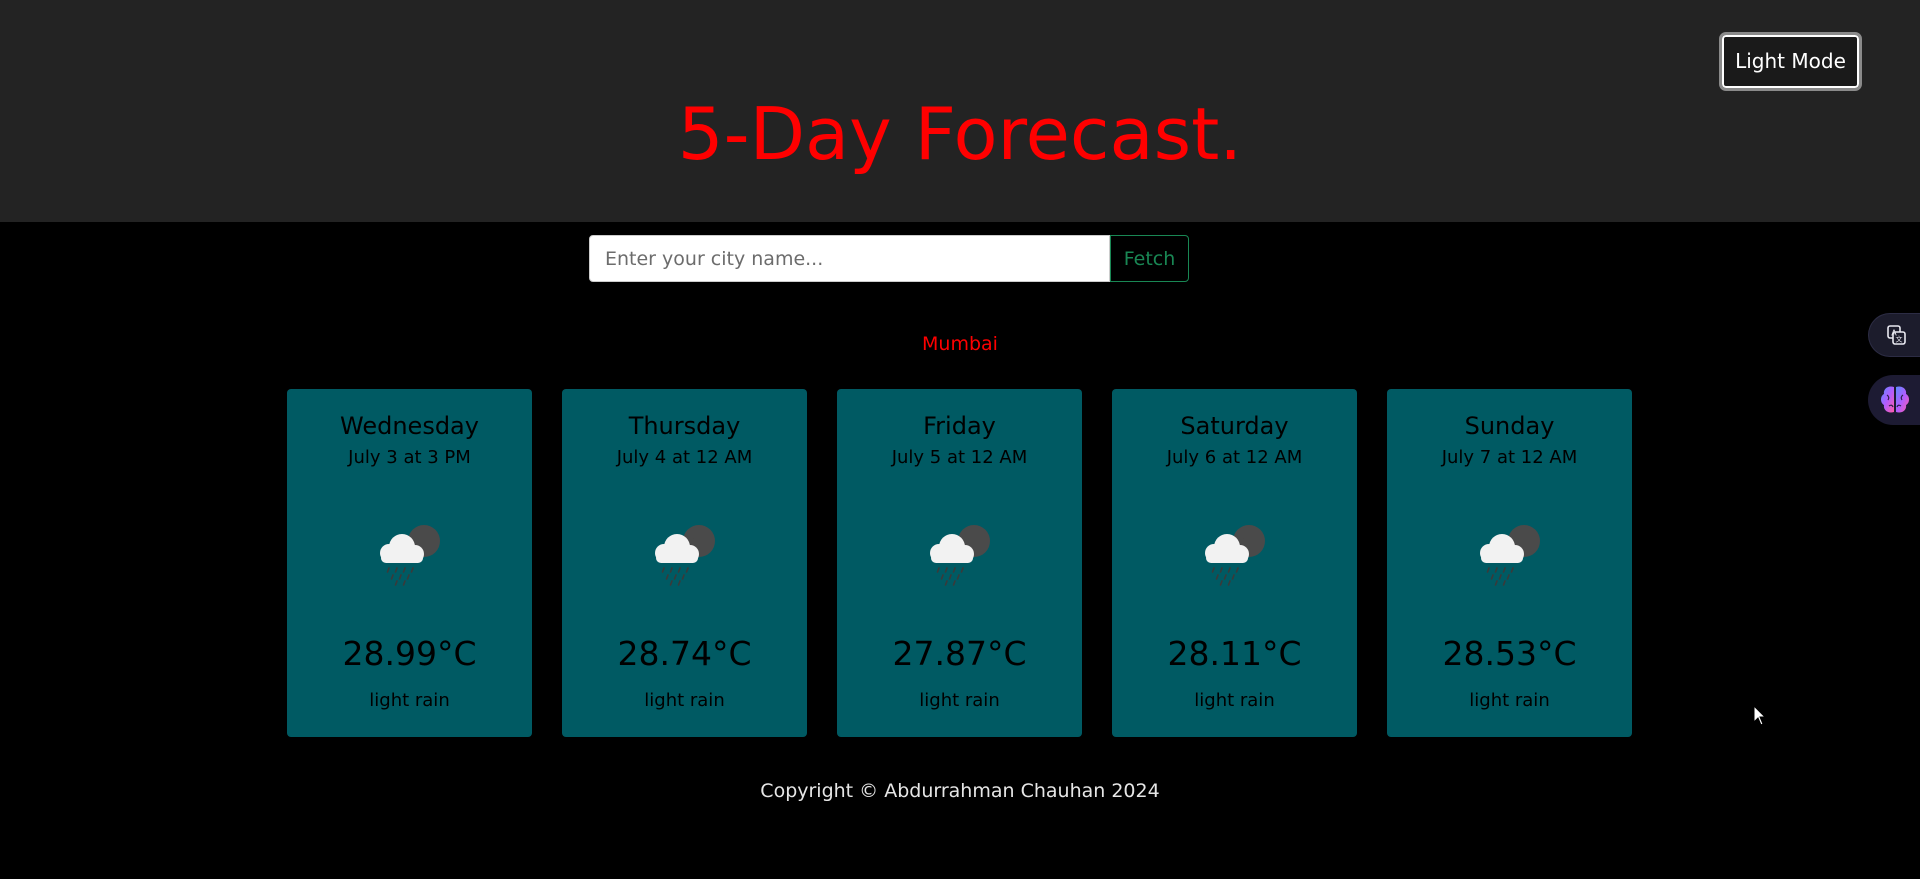  I want to click on ai-assistant-button, so click(1894, 400).